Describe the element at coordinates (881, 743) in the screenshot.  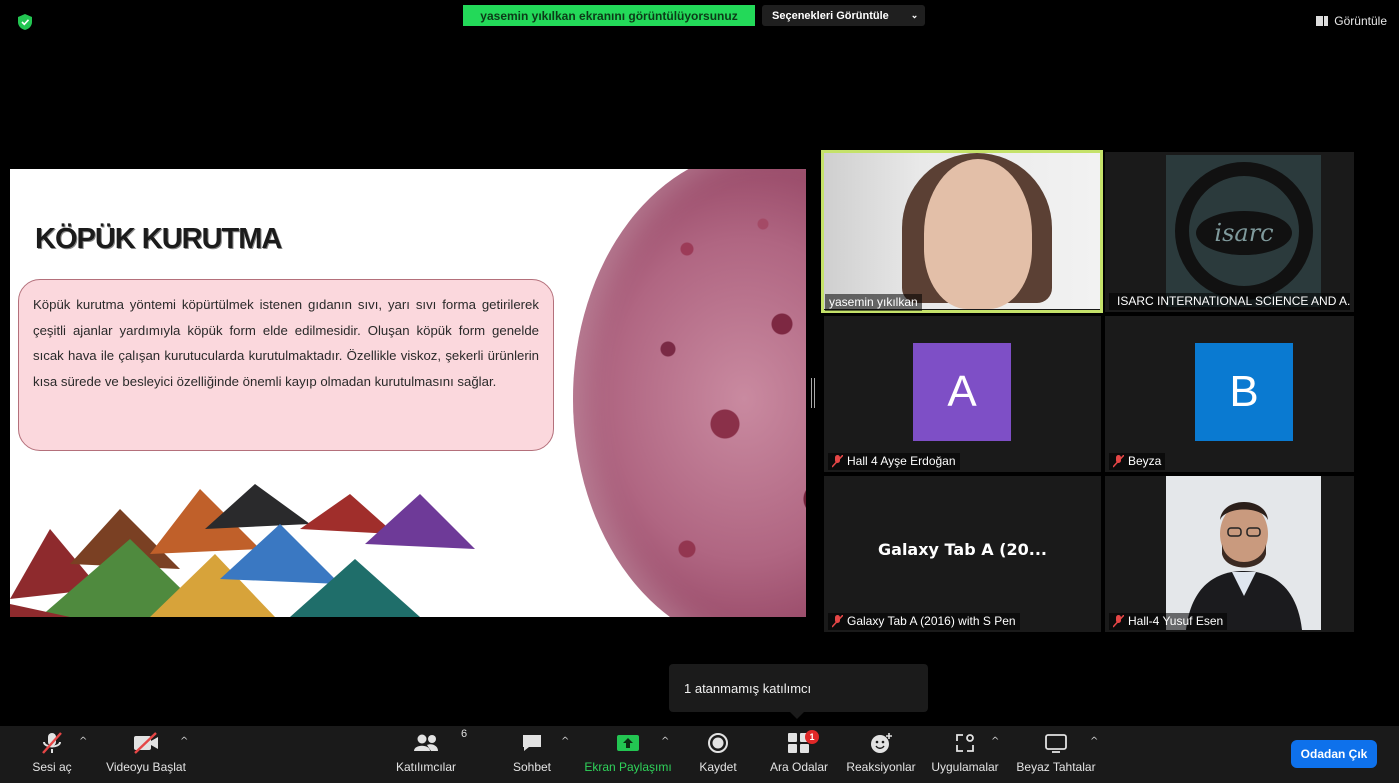
I see `reactions-icon` at that location.